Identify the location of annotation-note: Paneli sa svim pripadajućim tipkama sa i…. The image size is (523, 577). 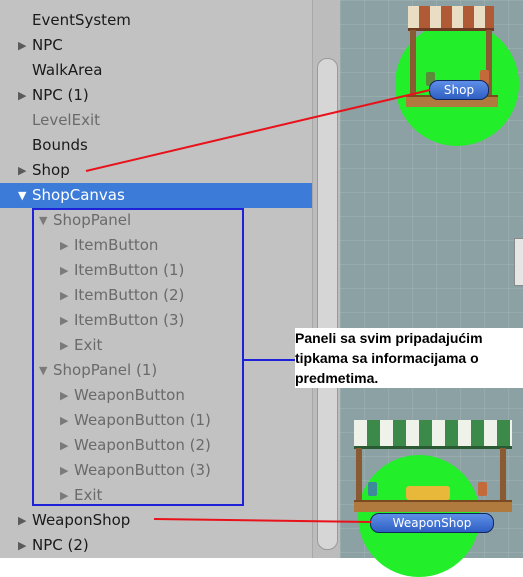
(409, 358).